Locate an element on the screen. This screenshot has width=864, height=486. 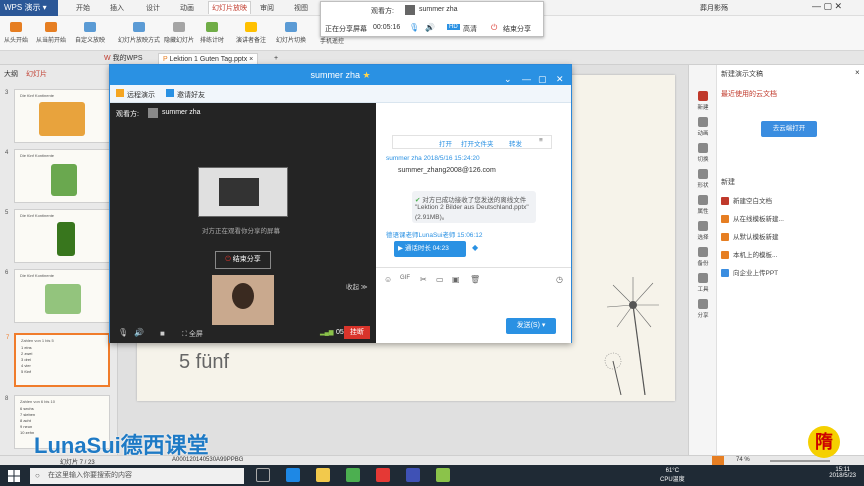
system-clock: 15:11 2018/5/23 is located at coordinates (842, 473).